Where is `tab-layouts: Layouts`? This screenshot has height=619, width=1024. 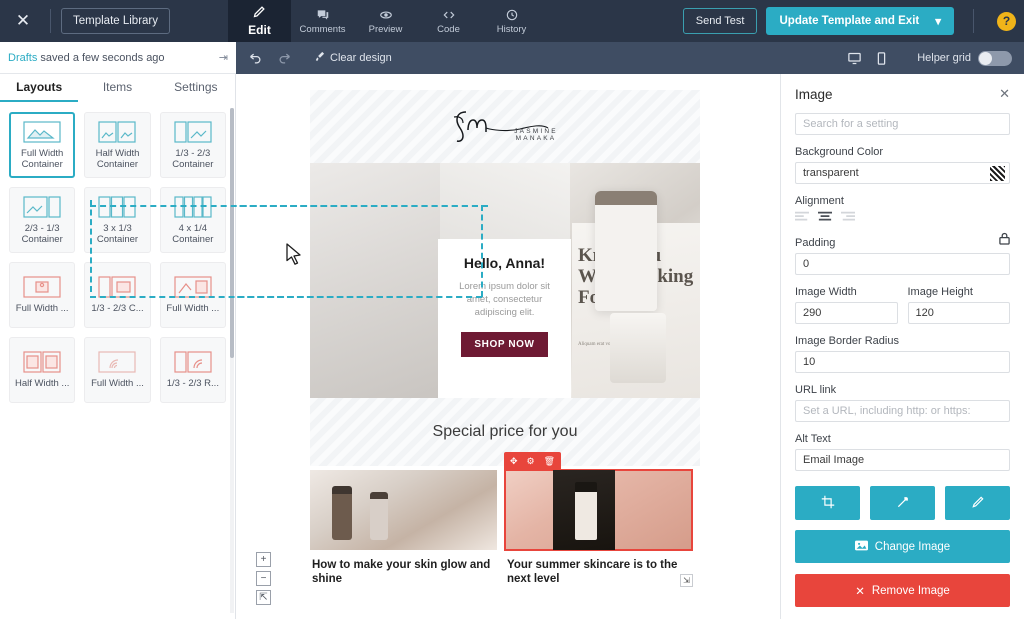 tab-layouts: Layouts is located at coordinates (39, 88).